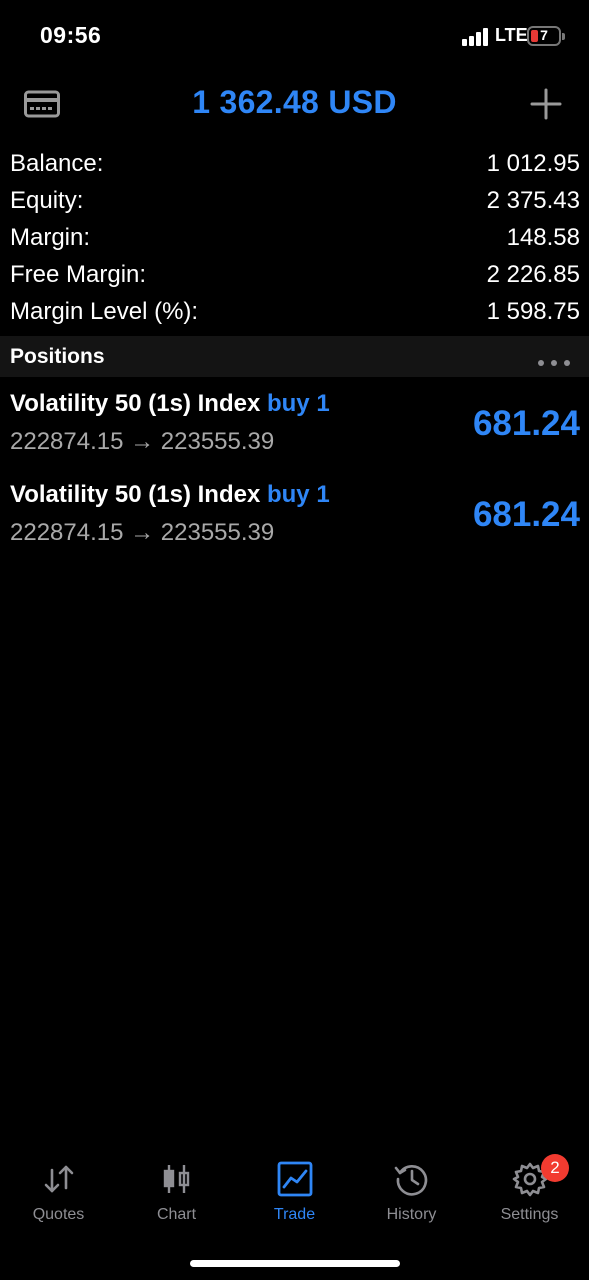 This screenshot has width=589, height=1280. Describe the element at coordinates (295, 274) in the screenshot. I see `summary-row-free-margin: Free Margin: 2 226.85` at that location.